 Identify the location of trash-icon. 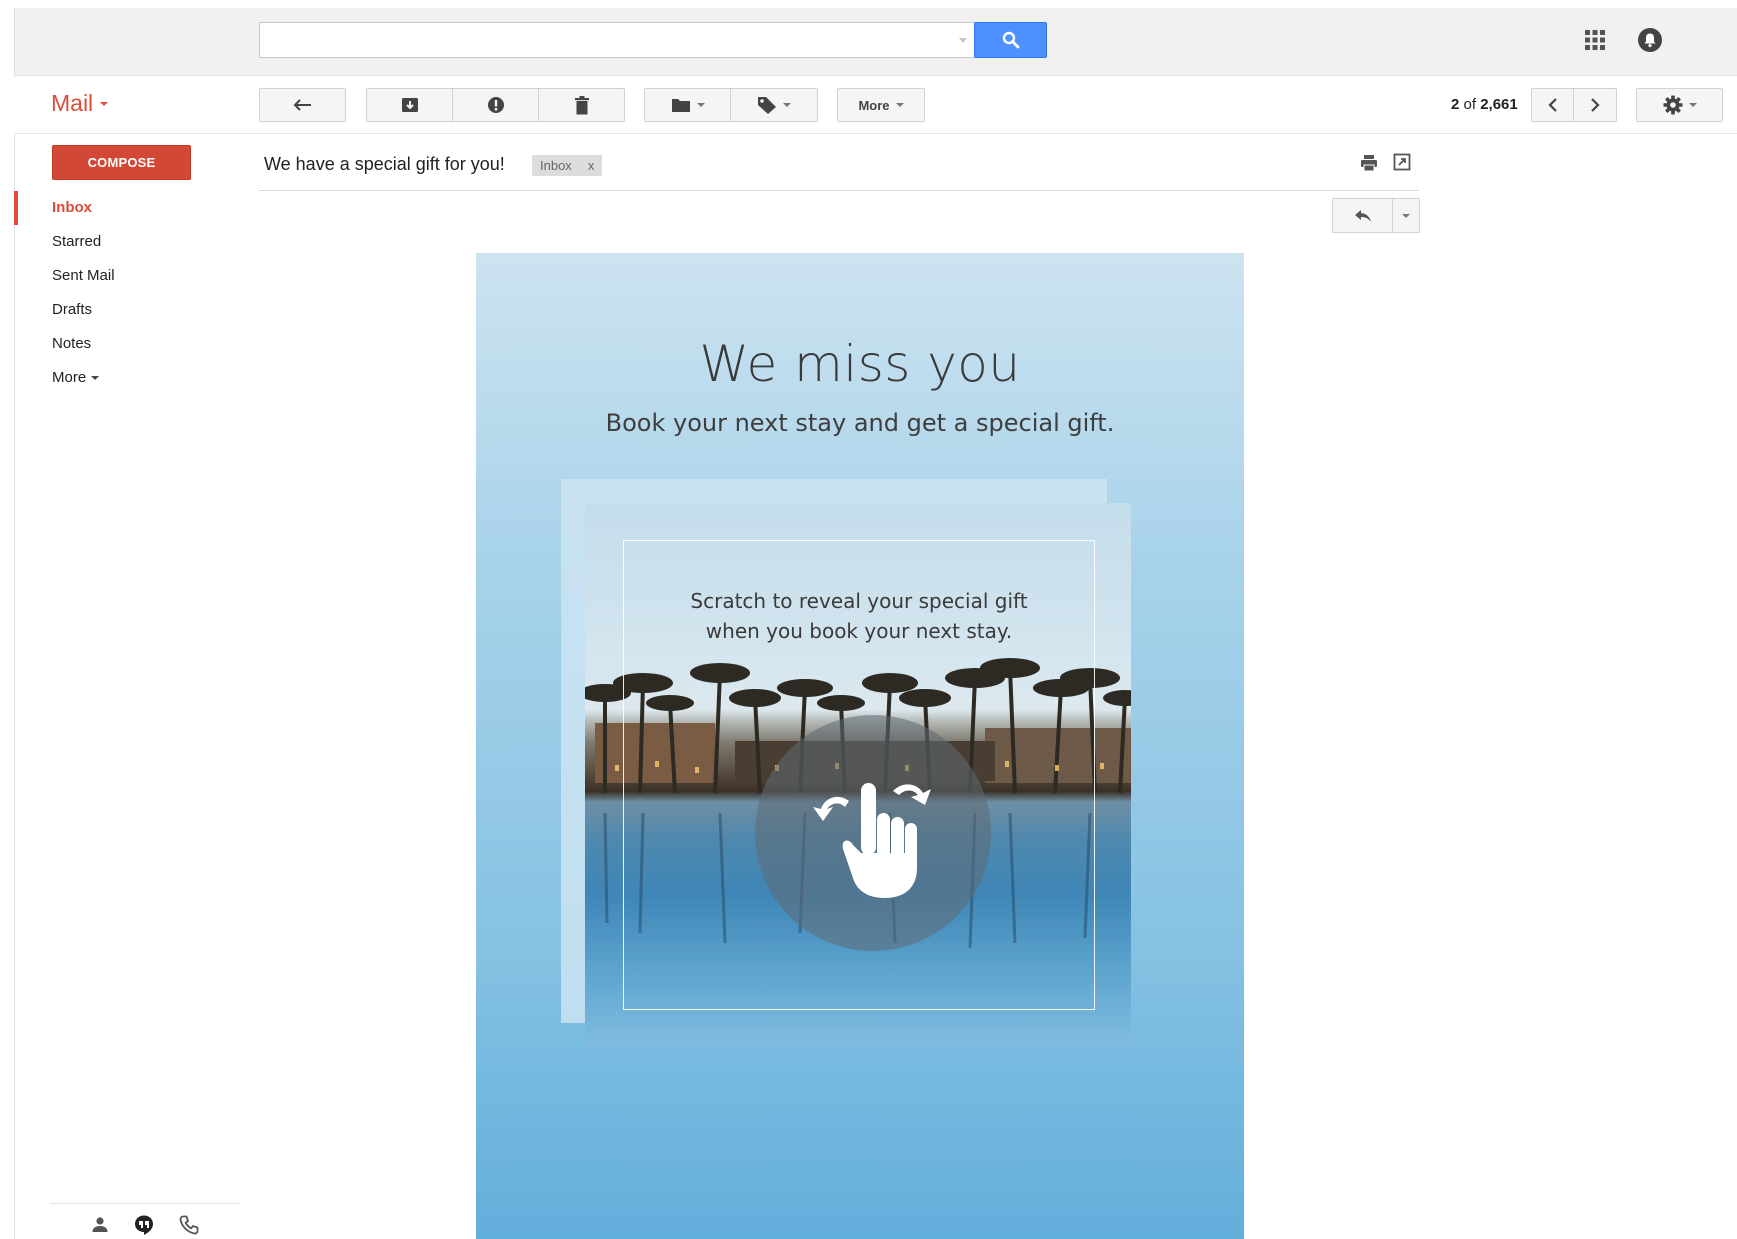
(581, 104).